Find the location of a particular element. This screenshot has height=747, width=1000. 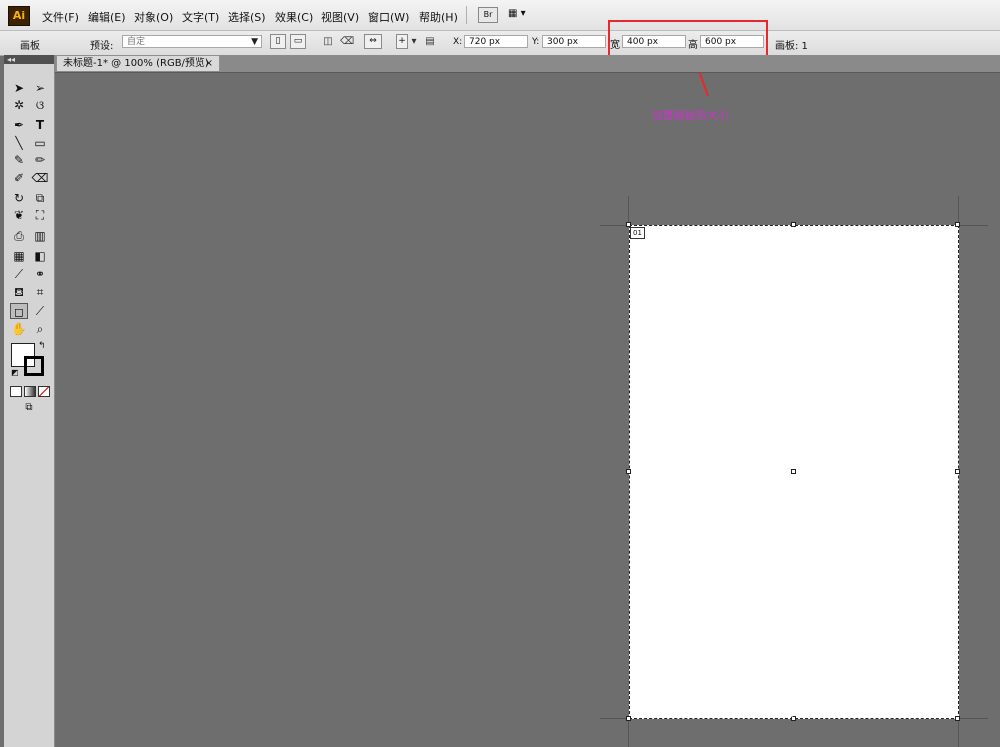

direct-selection-tool-icon: ➢ is located at coordinates (40, 88).